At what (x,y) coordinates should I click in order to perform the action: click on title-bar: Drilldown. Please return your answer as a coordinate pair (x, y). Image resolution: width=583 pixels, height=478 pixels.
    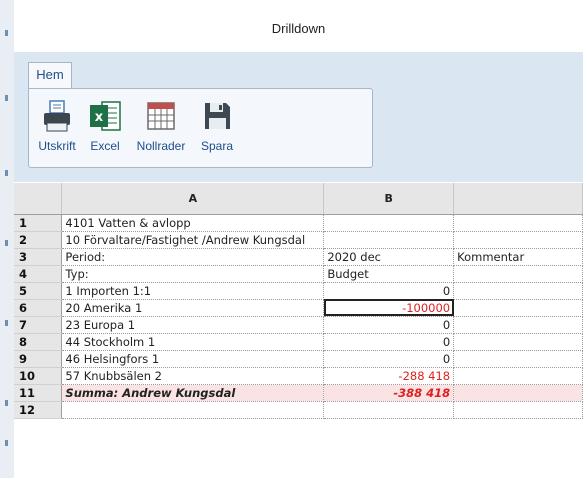
    Looking at the image, I should click on (298, 26).